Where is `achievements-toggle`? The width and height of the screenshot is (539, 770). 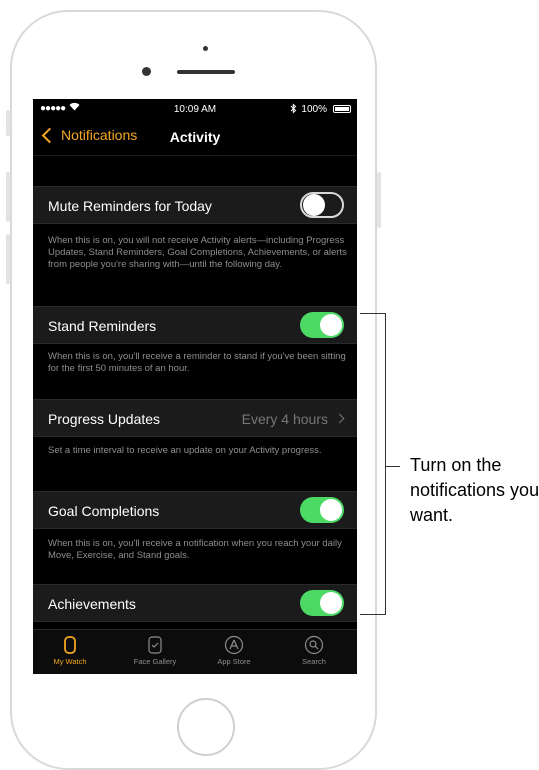
achievements-toggle is located at coordinates (322, 603).